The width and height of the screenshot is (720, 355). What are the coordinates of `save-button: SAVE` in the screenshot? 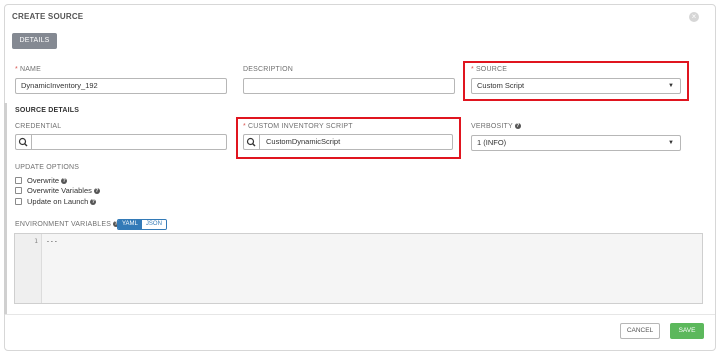 It's located at (687, 331).